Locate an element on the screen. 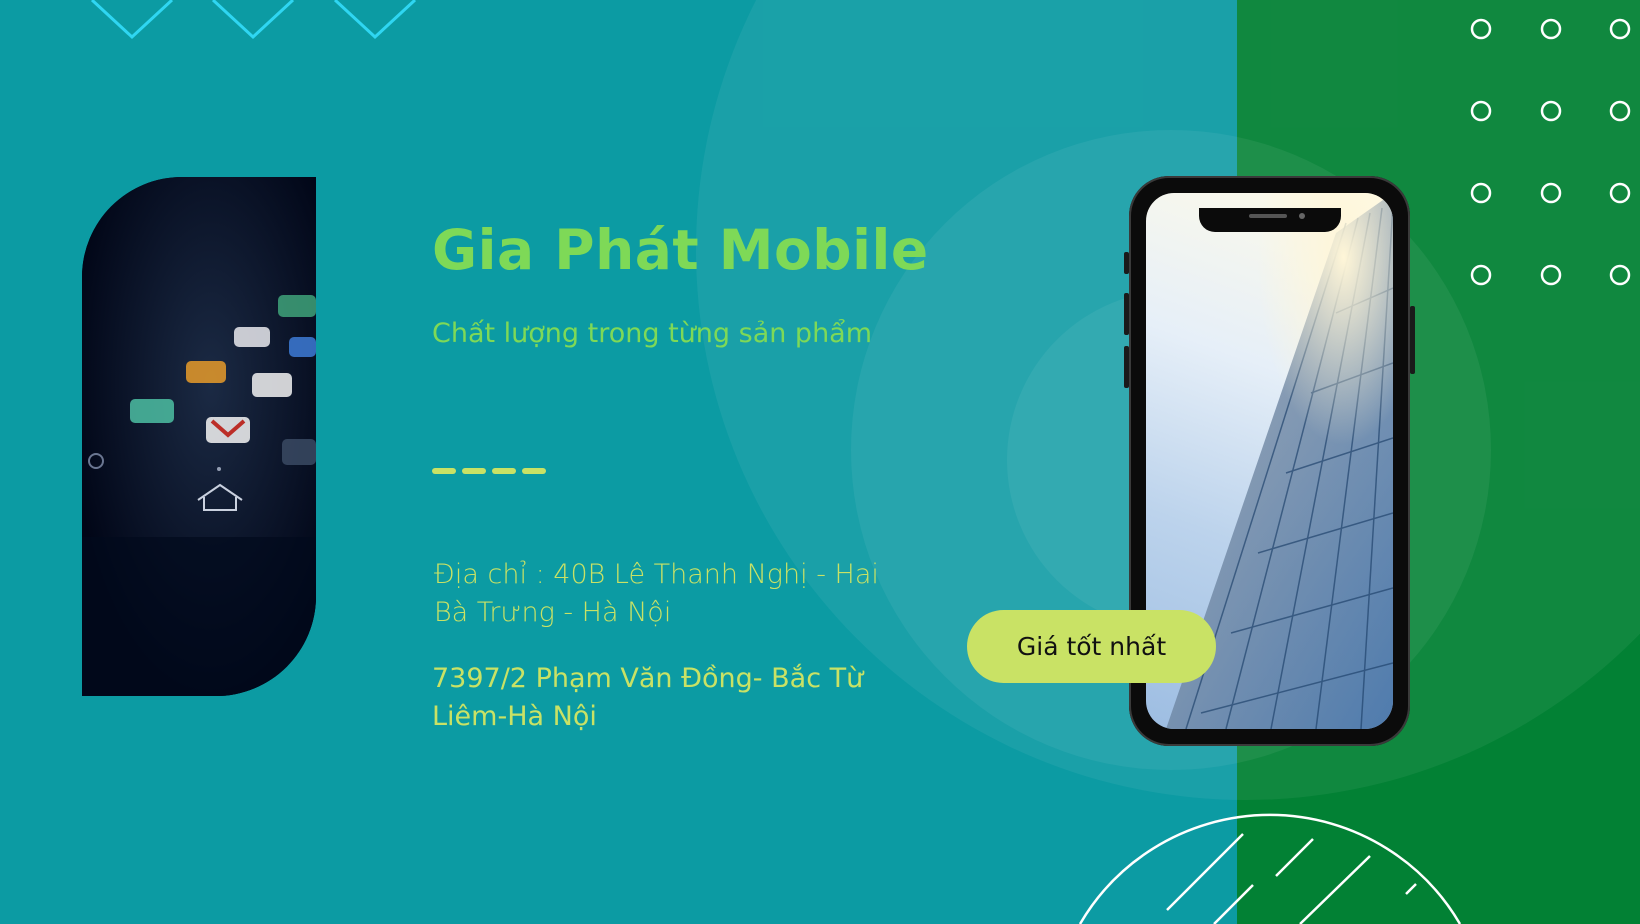  phone-power-button is located at coordinates (1412, 340).